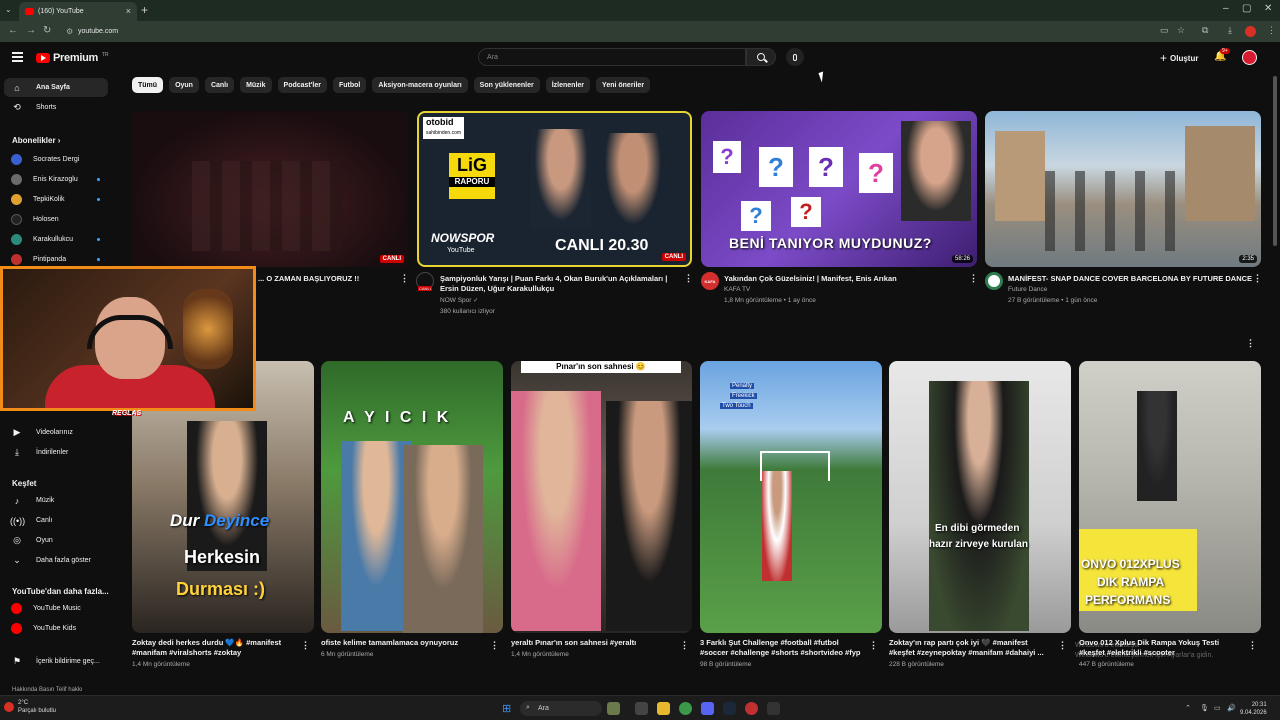  What do you see at coordinates (256, 85) in the screenshot?
I see `chip-music: Müzik` at bounding box center [256, 85].